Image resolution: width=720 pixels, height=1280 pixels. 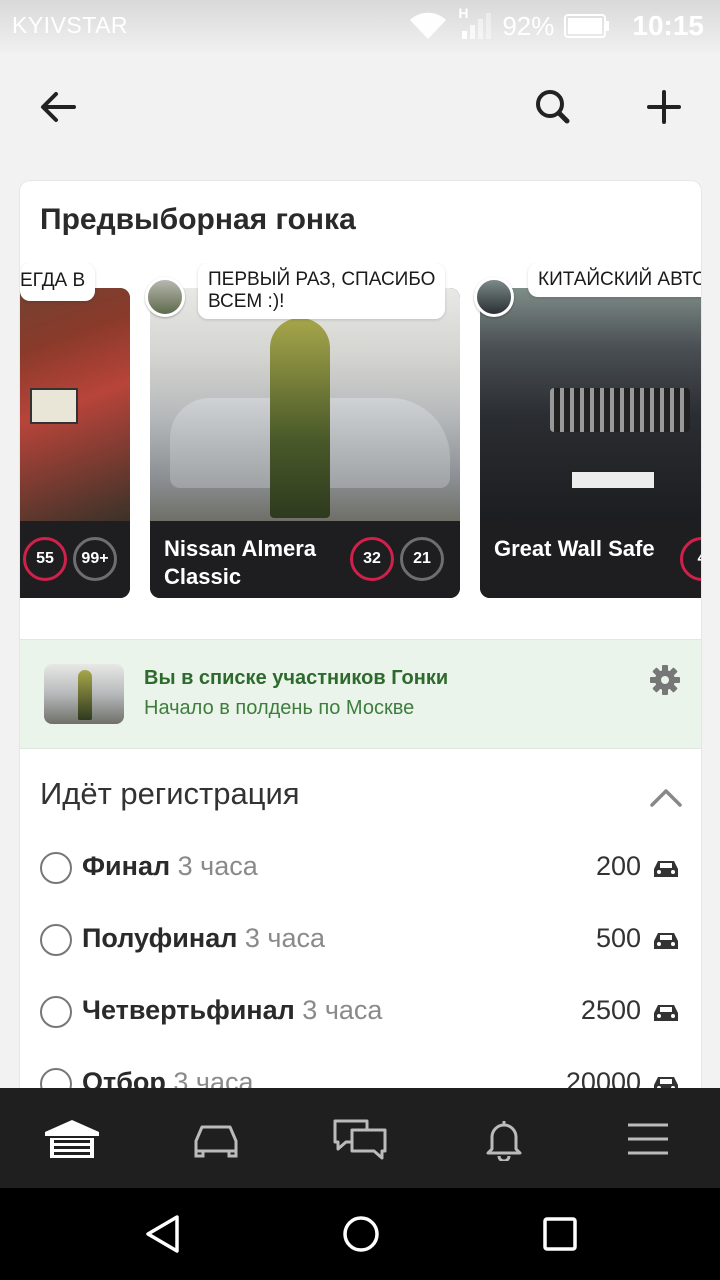 What do you see at coordinates (198, 219) in the screenshot?
I see `page-title: Предвыборная гонка` at bounding box center [198, 219].